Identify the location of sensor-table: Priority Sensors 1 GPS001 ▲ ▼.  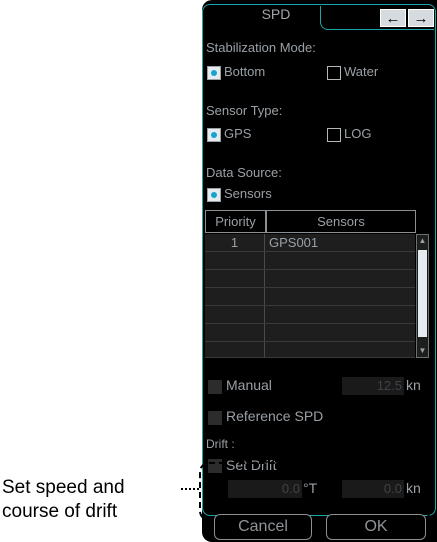
(317, 288).